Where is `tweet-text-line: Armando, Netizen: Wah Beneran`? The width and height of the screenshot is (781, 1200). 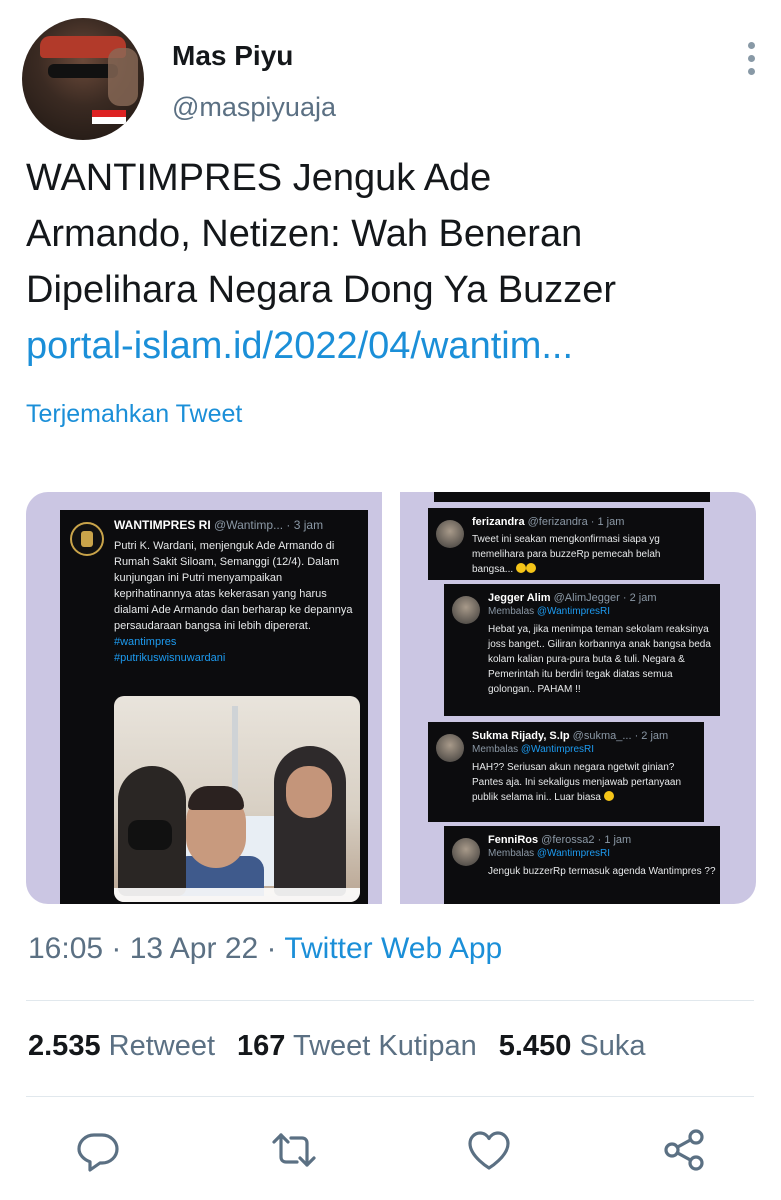 tweet-text-line: Armando, Netizen: Wah Beneran is located at coordinates (304, 234).